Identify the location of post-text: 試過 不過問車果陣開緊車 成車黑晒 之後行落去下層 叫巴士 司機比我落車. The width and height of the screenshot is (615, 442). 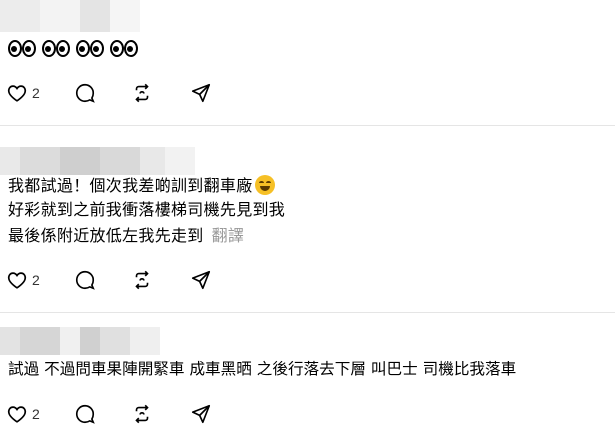
(262, 369).